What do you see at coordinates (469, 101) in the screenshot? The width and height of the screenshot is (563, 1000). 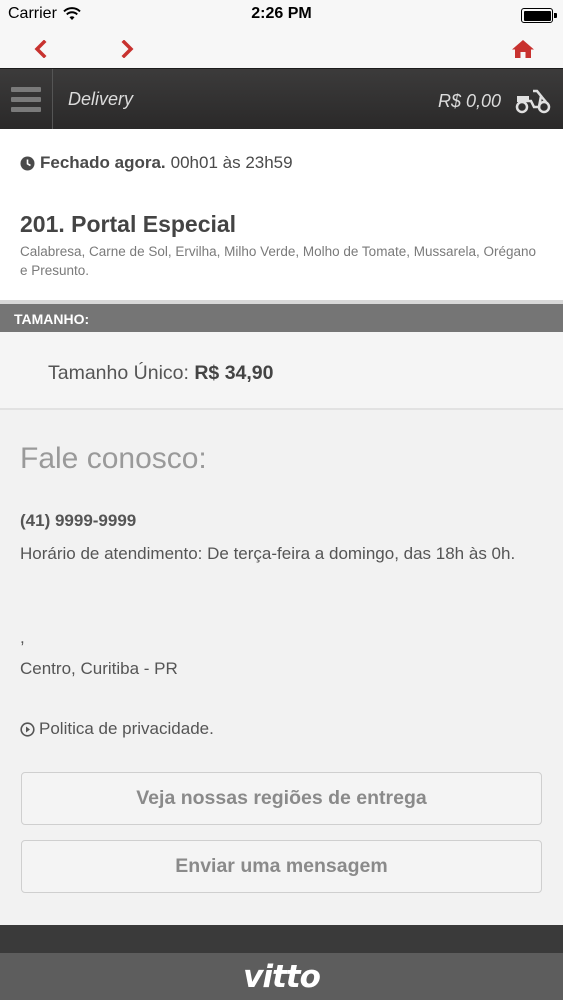 I see `cart-total: R$ 0,00` at bounding box center [469, 101].